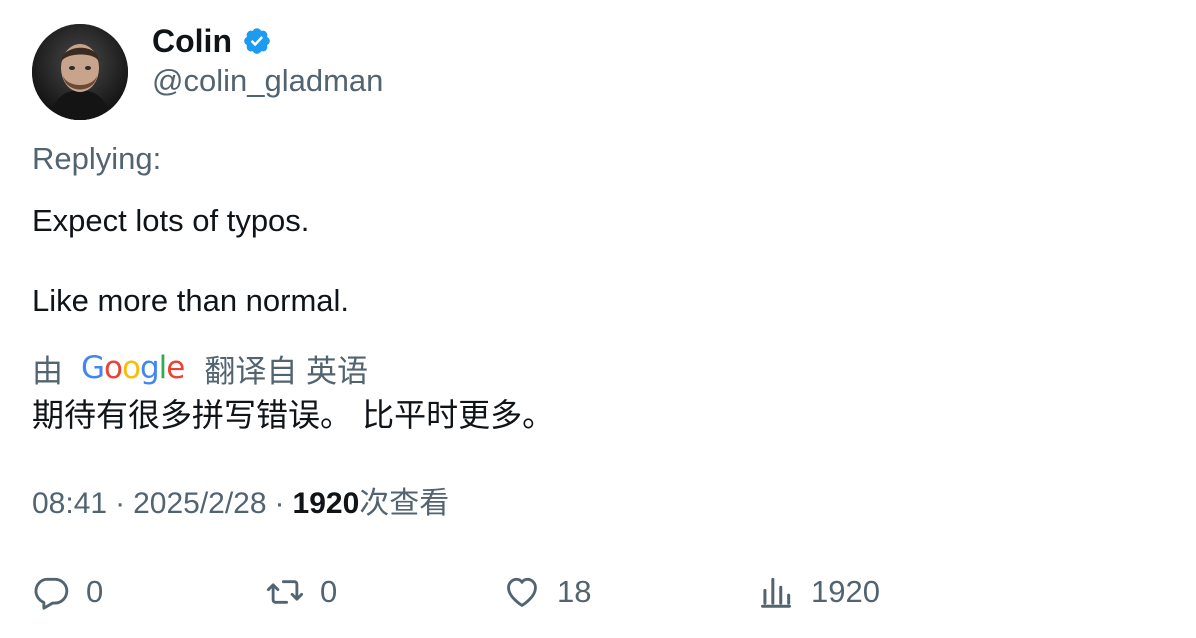  I want to click on reply-button: 0, so click(67, 592).